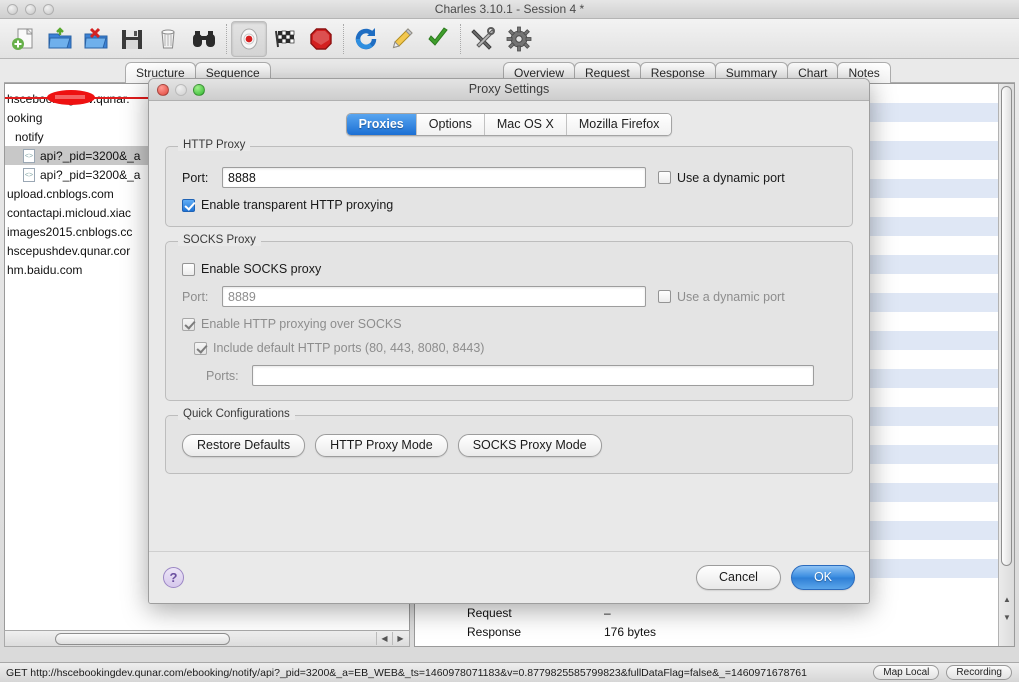 The height and width of the screenshot is (682, 1019). Describe the element at coordinates (381, 445) in the screenshot. I see `http-proxy-mode-button: HTTP Proxy Mode` at that location.